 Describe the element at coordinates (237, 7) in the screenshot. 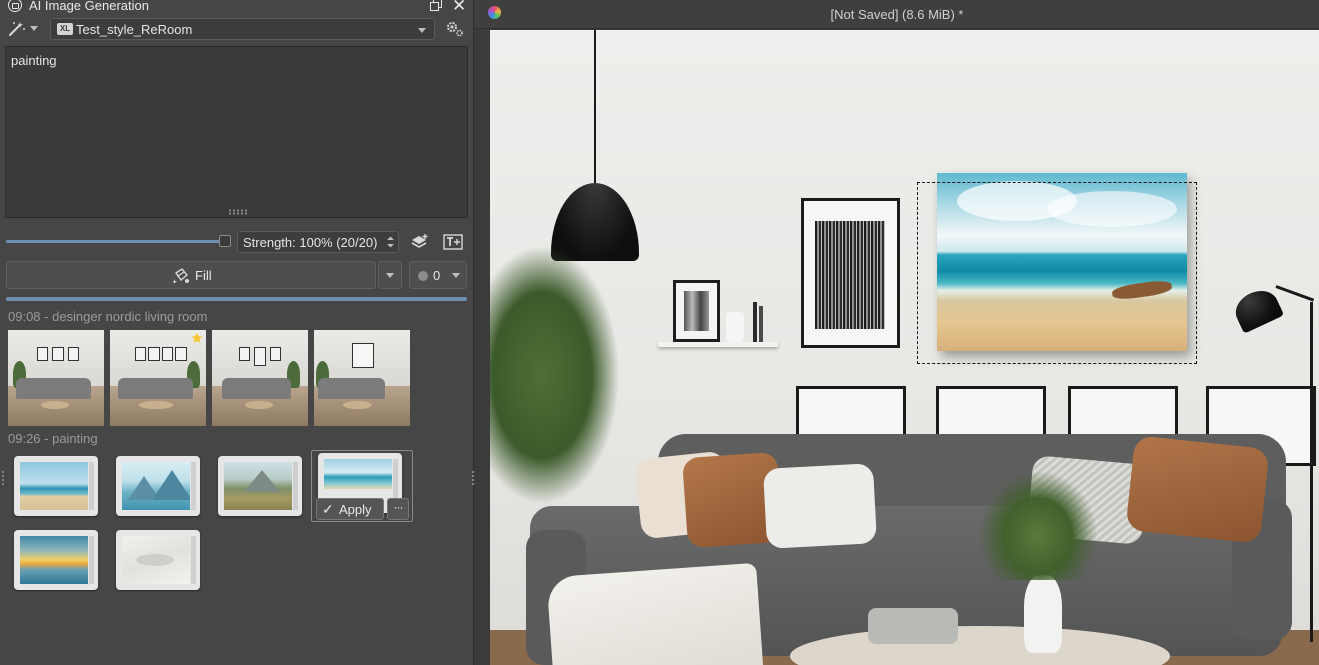

I see `docker-titlebar: AI Image Generation ✕` at that location.